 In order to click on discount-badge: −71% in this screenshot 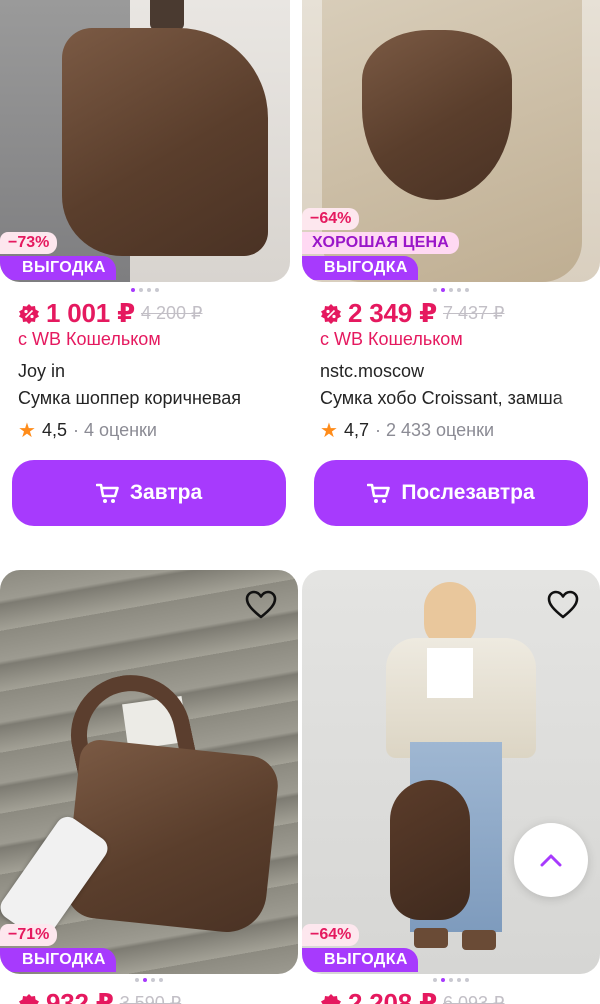, I will do `click(29, 935)`.